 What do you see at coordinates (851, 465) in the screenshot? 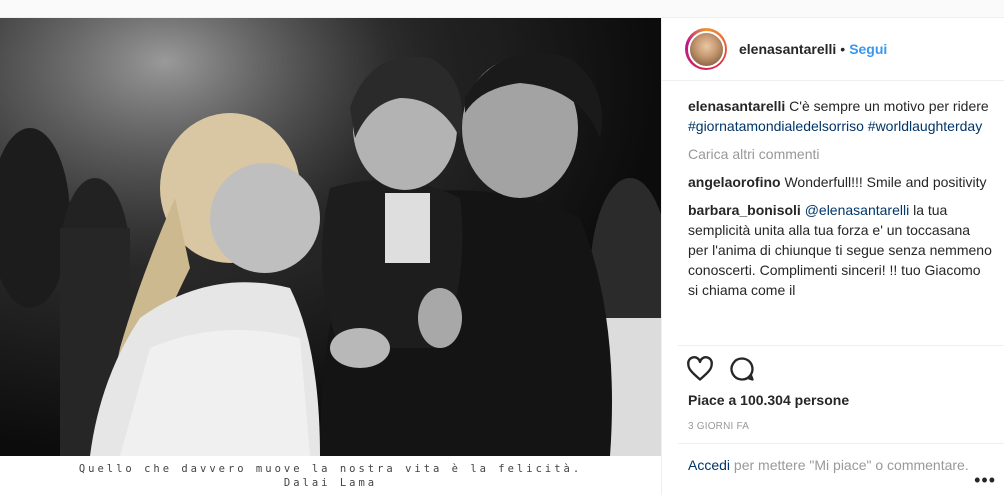
I see `login-prompt-text: per mettere "Mi piace" o commentare.` at bounding box center [851, 465].